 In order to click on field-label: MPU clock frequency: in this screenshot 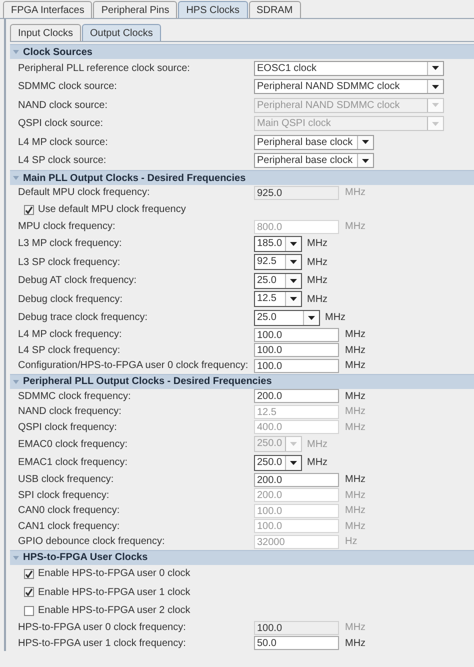, I will do `click(67, 226)`.